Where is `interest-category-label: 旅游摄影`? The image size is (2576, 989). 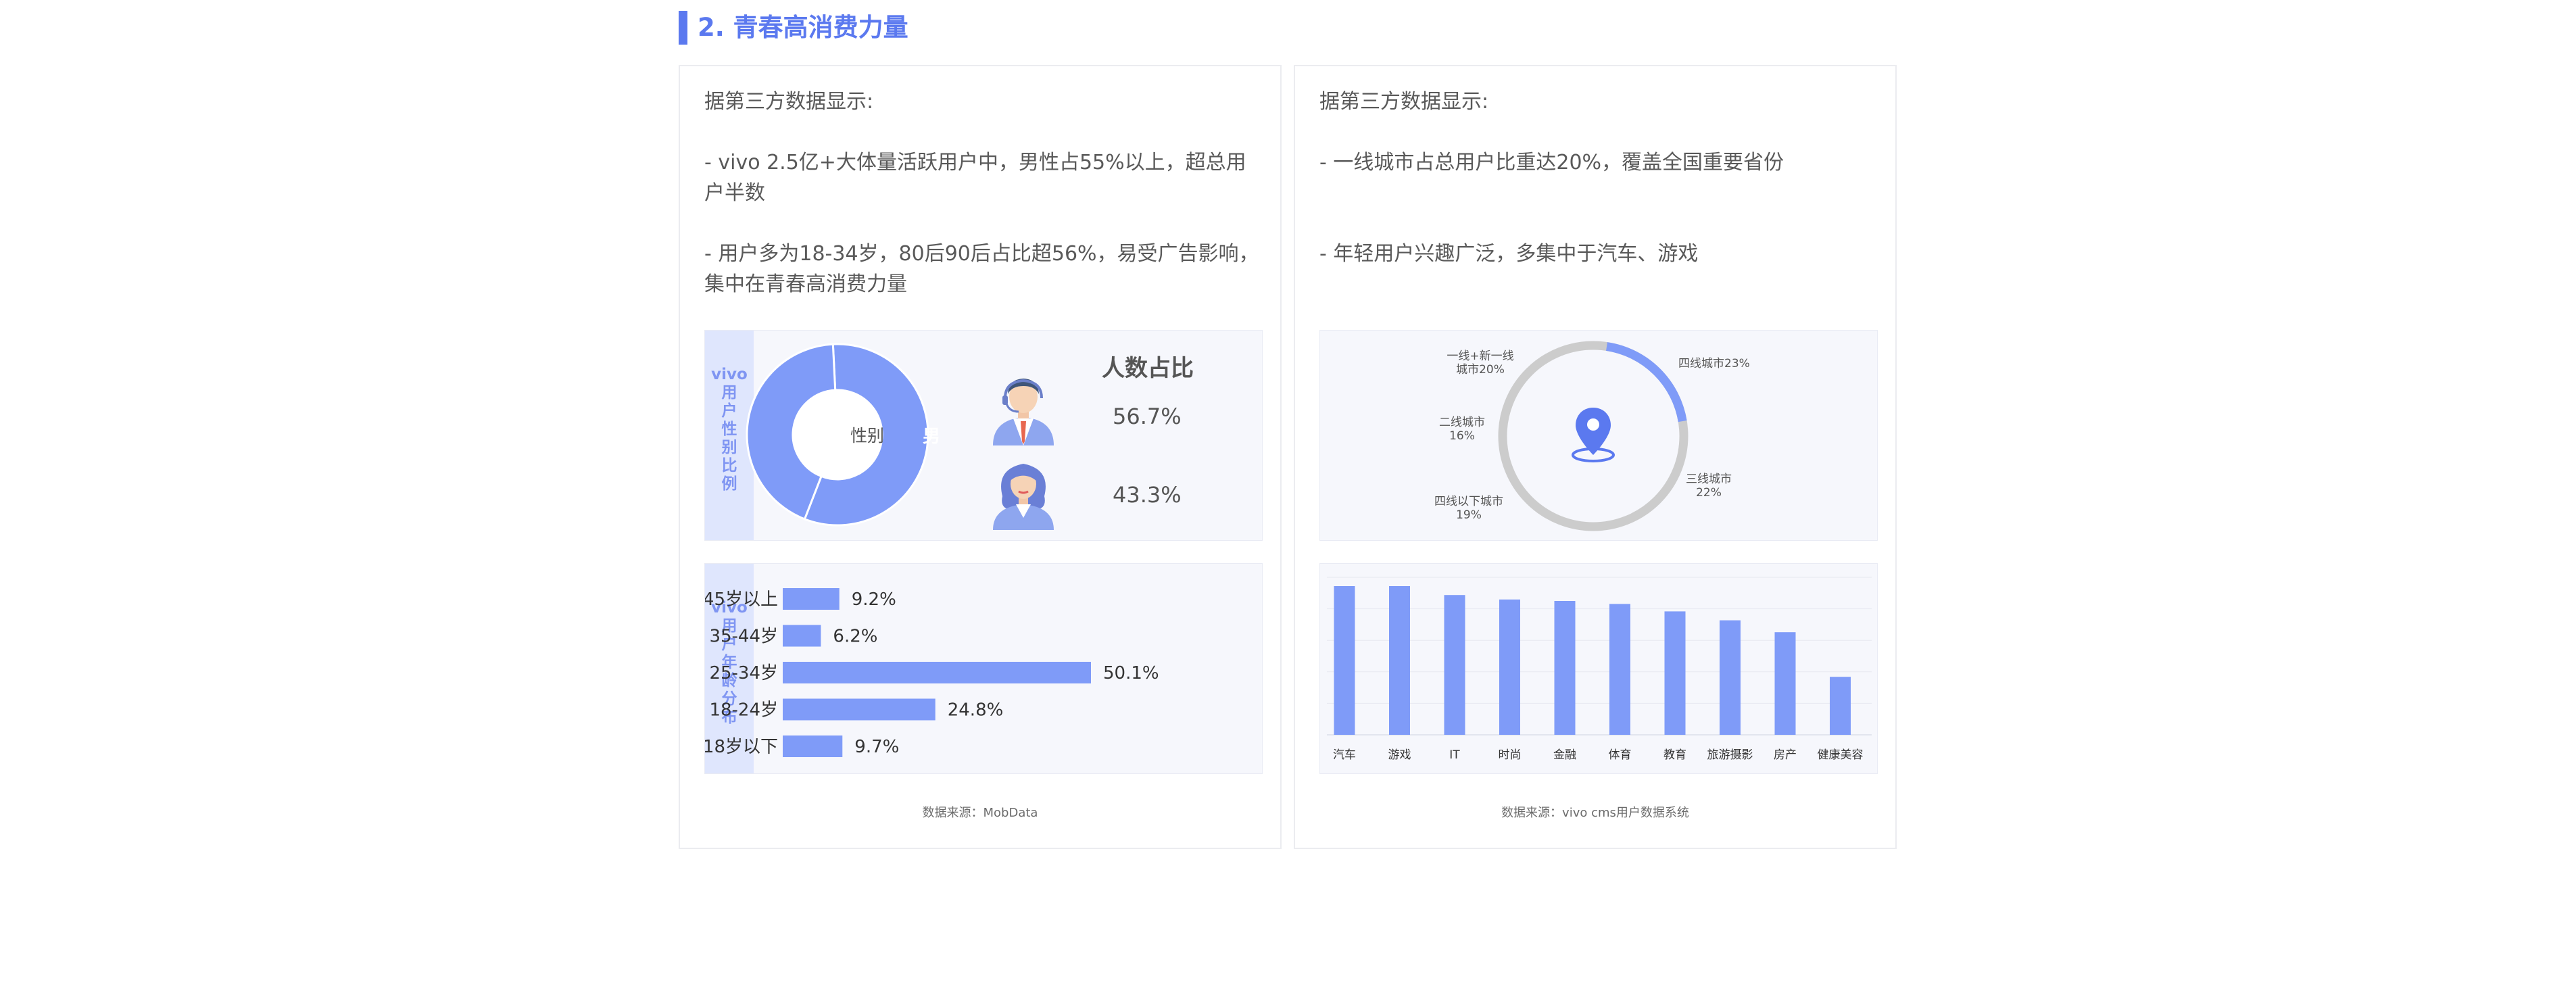 interest-category-label: 旅游摄影 is located at coordinates (1730, 755).